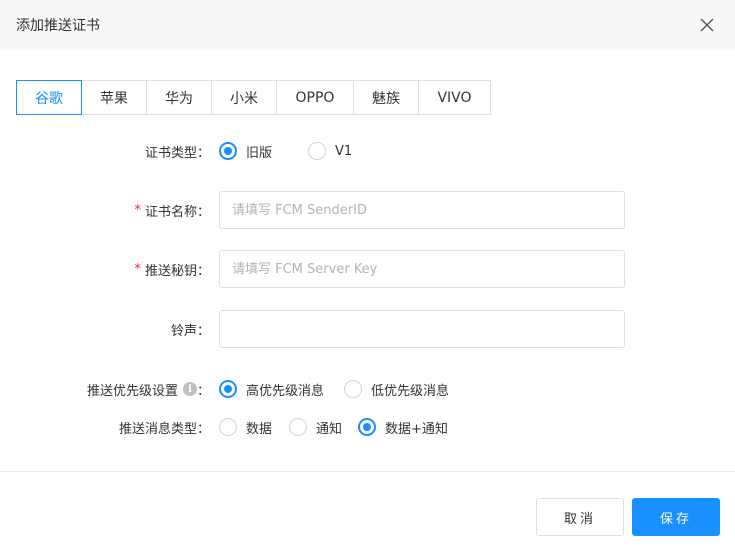 The height and width of the screenshot is (548, 735). I want to click on radio-label: 通知, so click(329, 429).